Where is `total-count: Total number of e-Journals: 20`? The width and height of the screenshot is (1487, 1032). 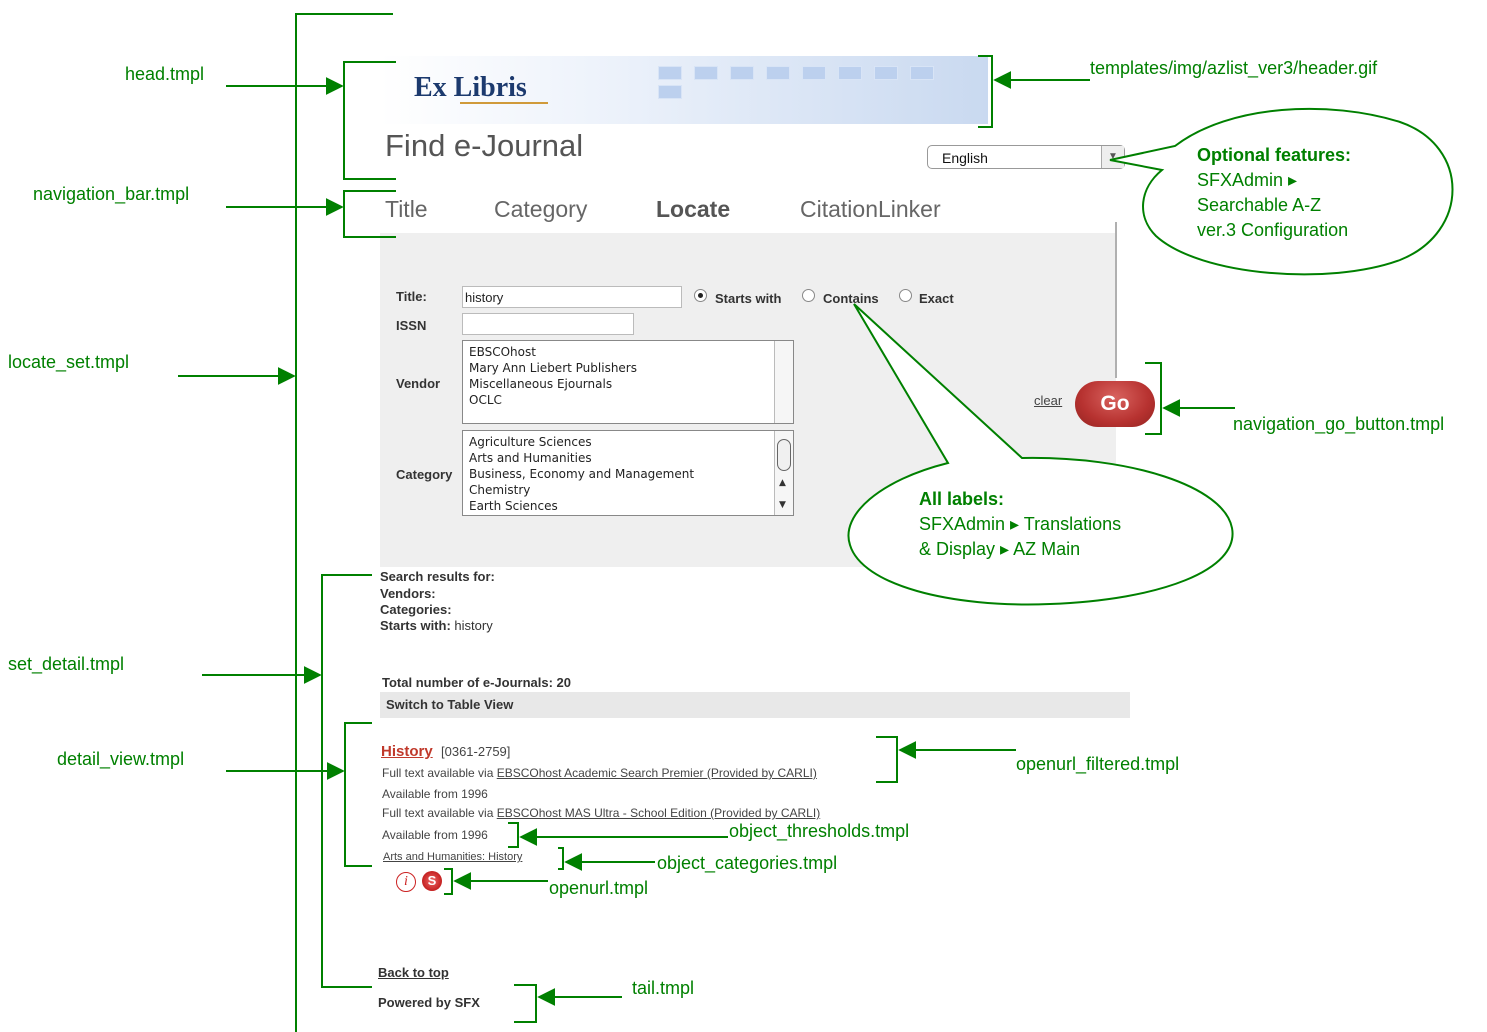 total-count: Total number of e-Journals: 20 is located at coordinates (477, 682).